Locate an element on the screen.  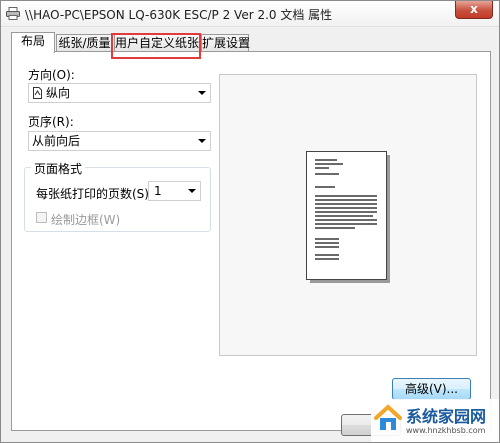
tab-paper-quality: 纸张/质量 is located at coordinates (84, 43).